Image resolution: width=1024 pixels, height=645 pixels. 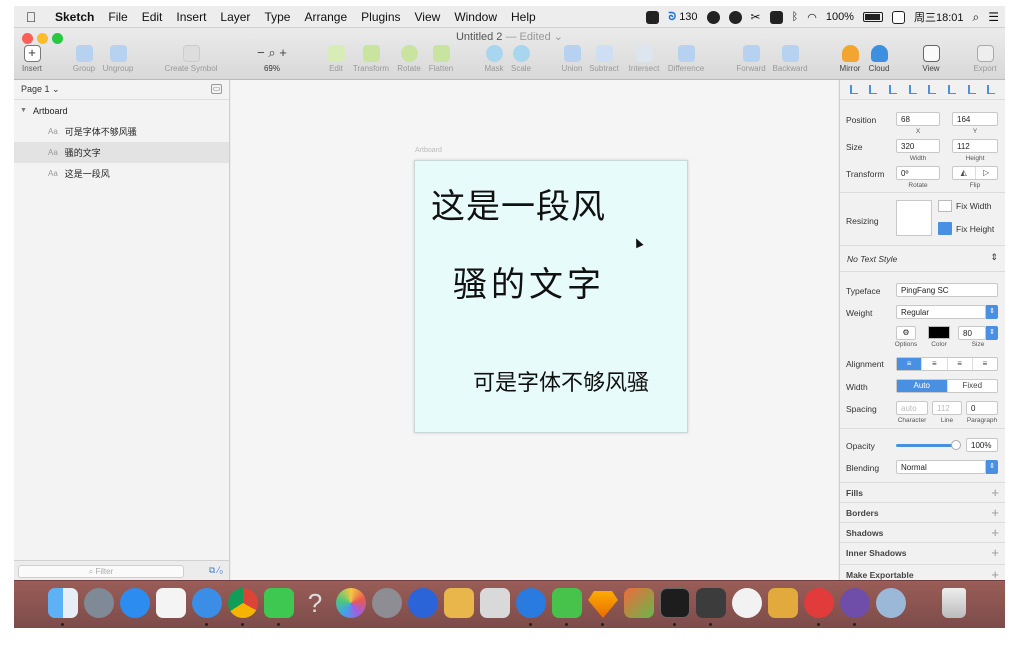 What do you see at coordinates (561, 381) in the screenshot?
I see `canvas-text-line3: 可是字体不够风骚` at bounding box center [561, 381].